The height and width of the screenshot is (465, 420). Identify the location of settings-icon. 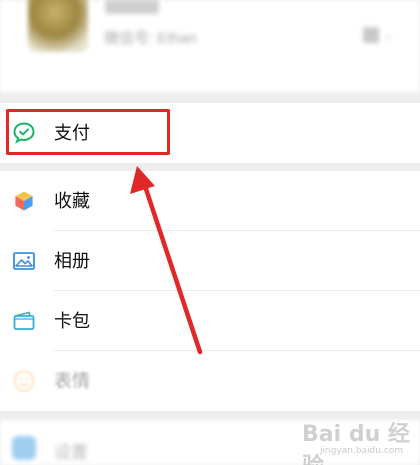
(24, 448).